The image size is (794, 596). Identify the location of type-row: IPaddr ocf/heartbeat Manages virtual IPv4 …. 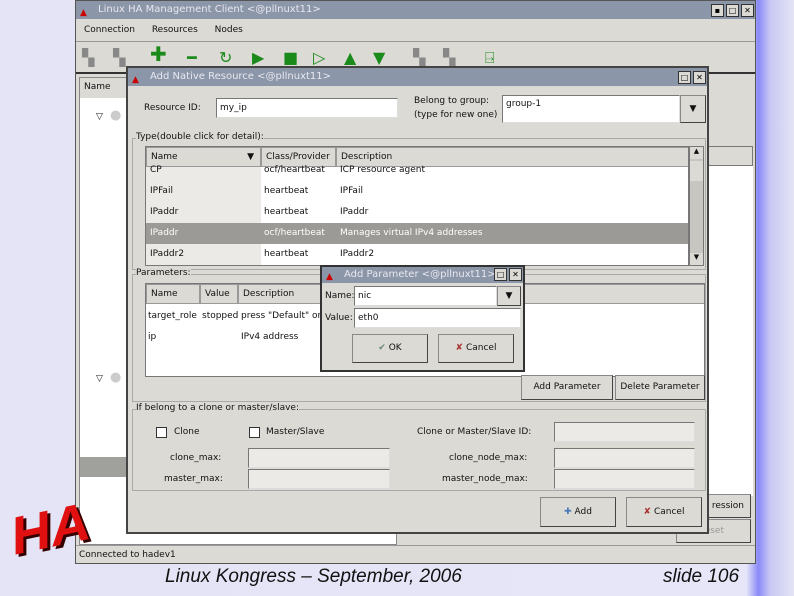
(417, 233).